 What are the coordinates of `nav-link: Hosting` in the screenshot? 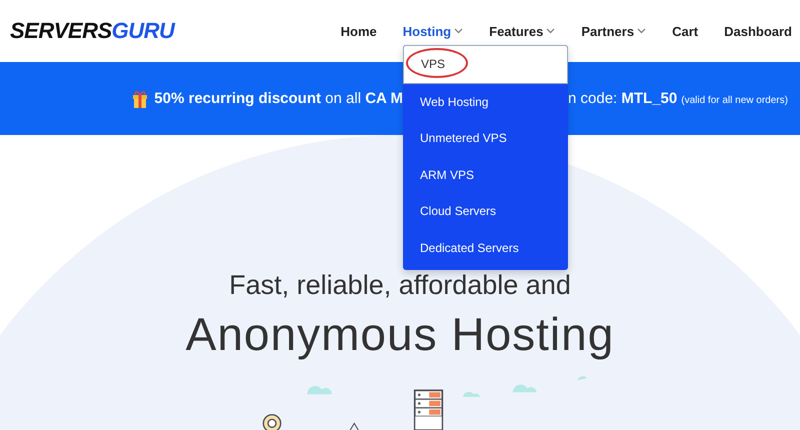 It's located at (433, 31).